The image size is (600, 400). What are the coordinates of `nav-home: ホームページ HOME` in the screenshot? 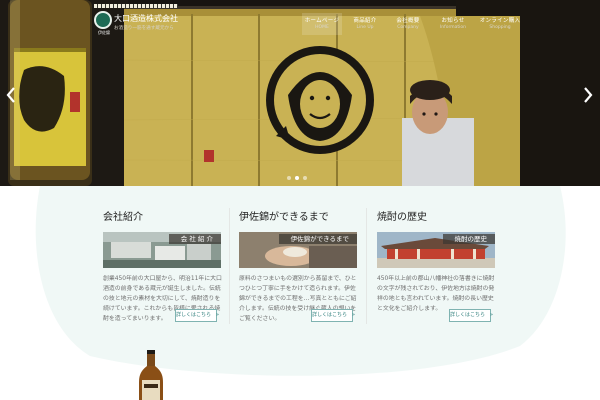 It's located at (322, 24).